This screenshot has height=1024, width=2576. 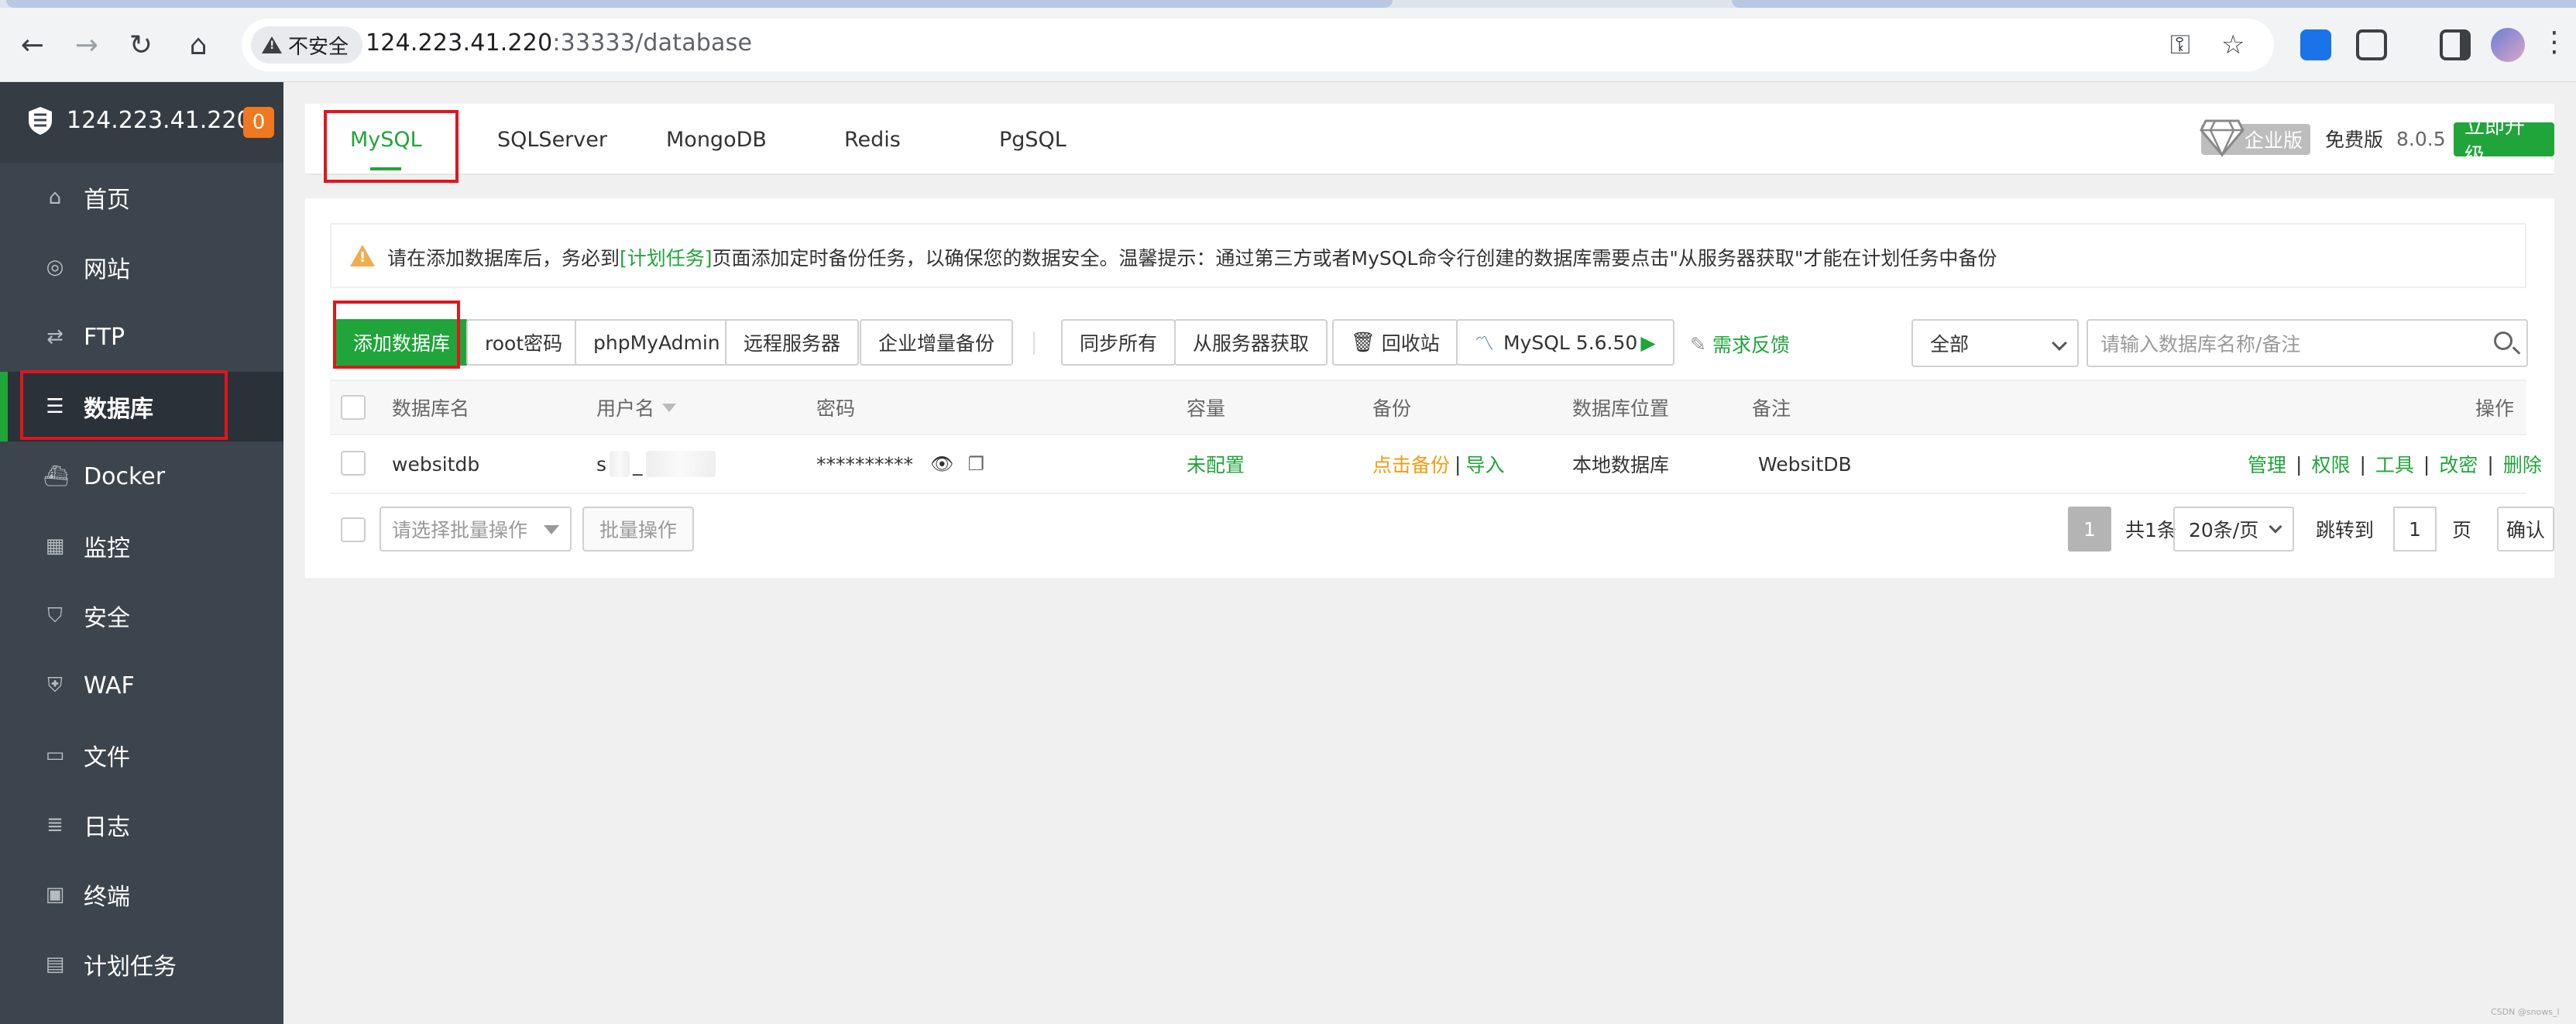 I want to click on profile-avatar, so click(x=2508, y=45).